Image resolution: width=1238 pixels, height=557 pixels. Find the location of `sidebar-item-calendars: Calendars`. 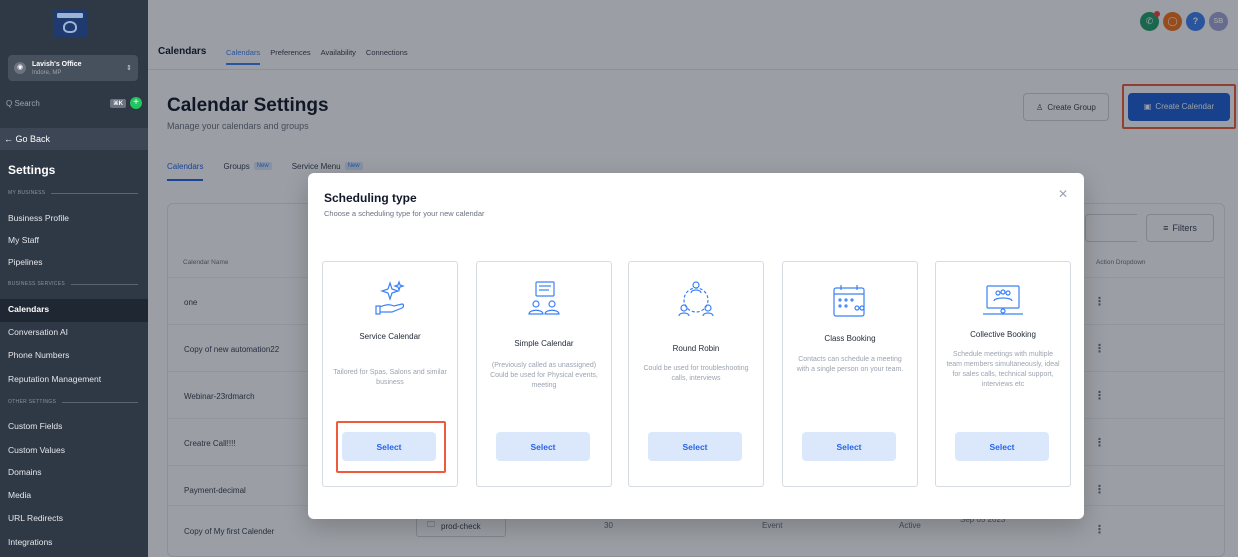

sidebar-item-calendars: Calendars is located at coordinates (74, 310).